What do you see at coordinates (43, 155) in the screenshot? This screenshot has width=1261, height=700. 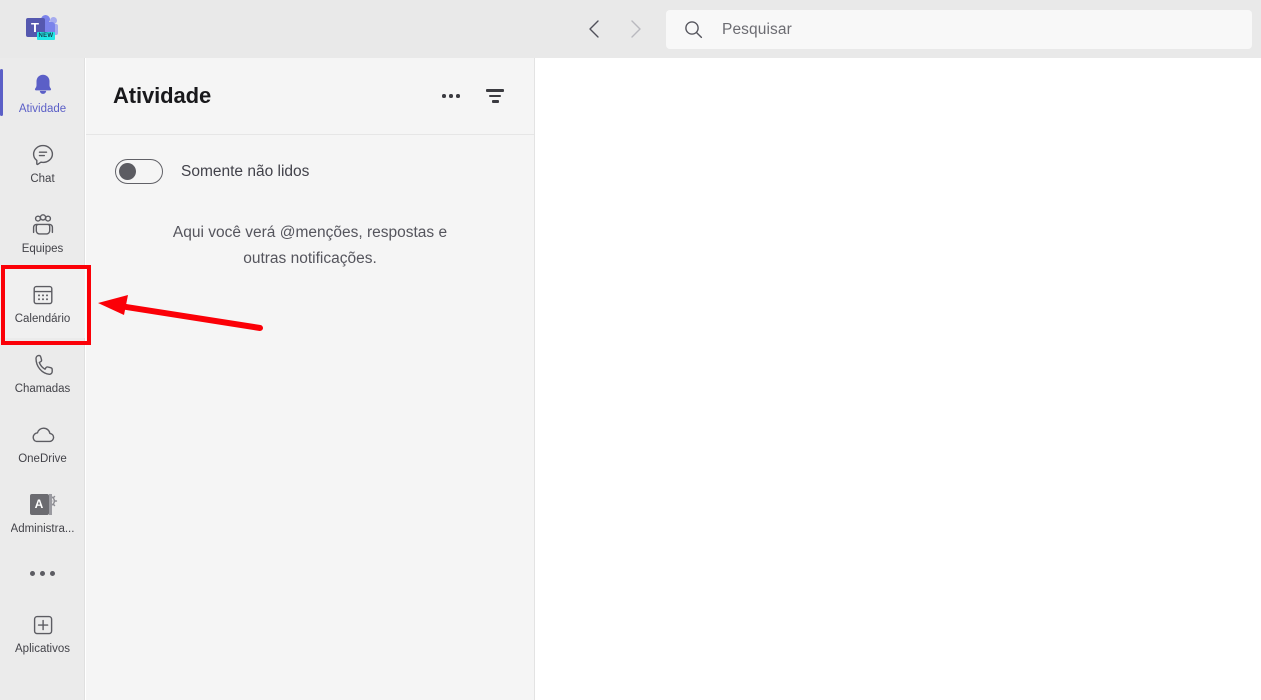 I see `chat-bubble-icon` at bounding box center [43, 155].